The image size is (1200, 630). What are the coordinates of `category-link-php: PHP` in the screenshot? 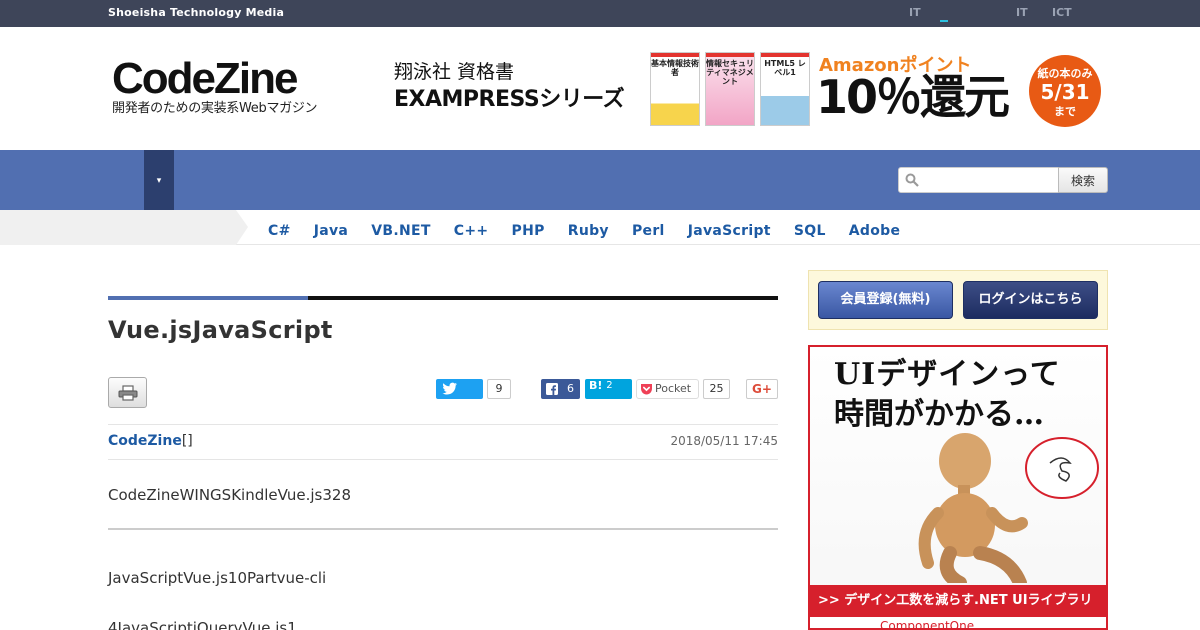 It's located at (528, 231).